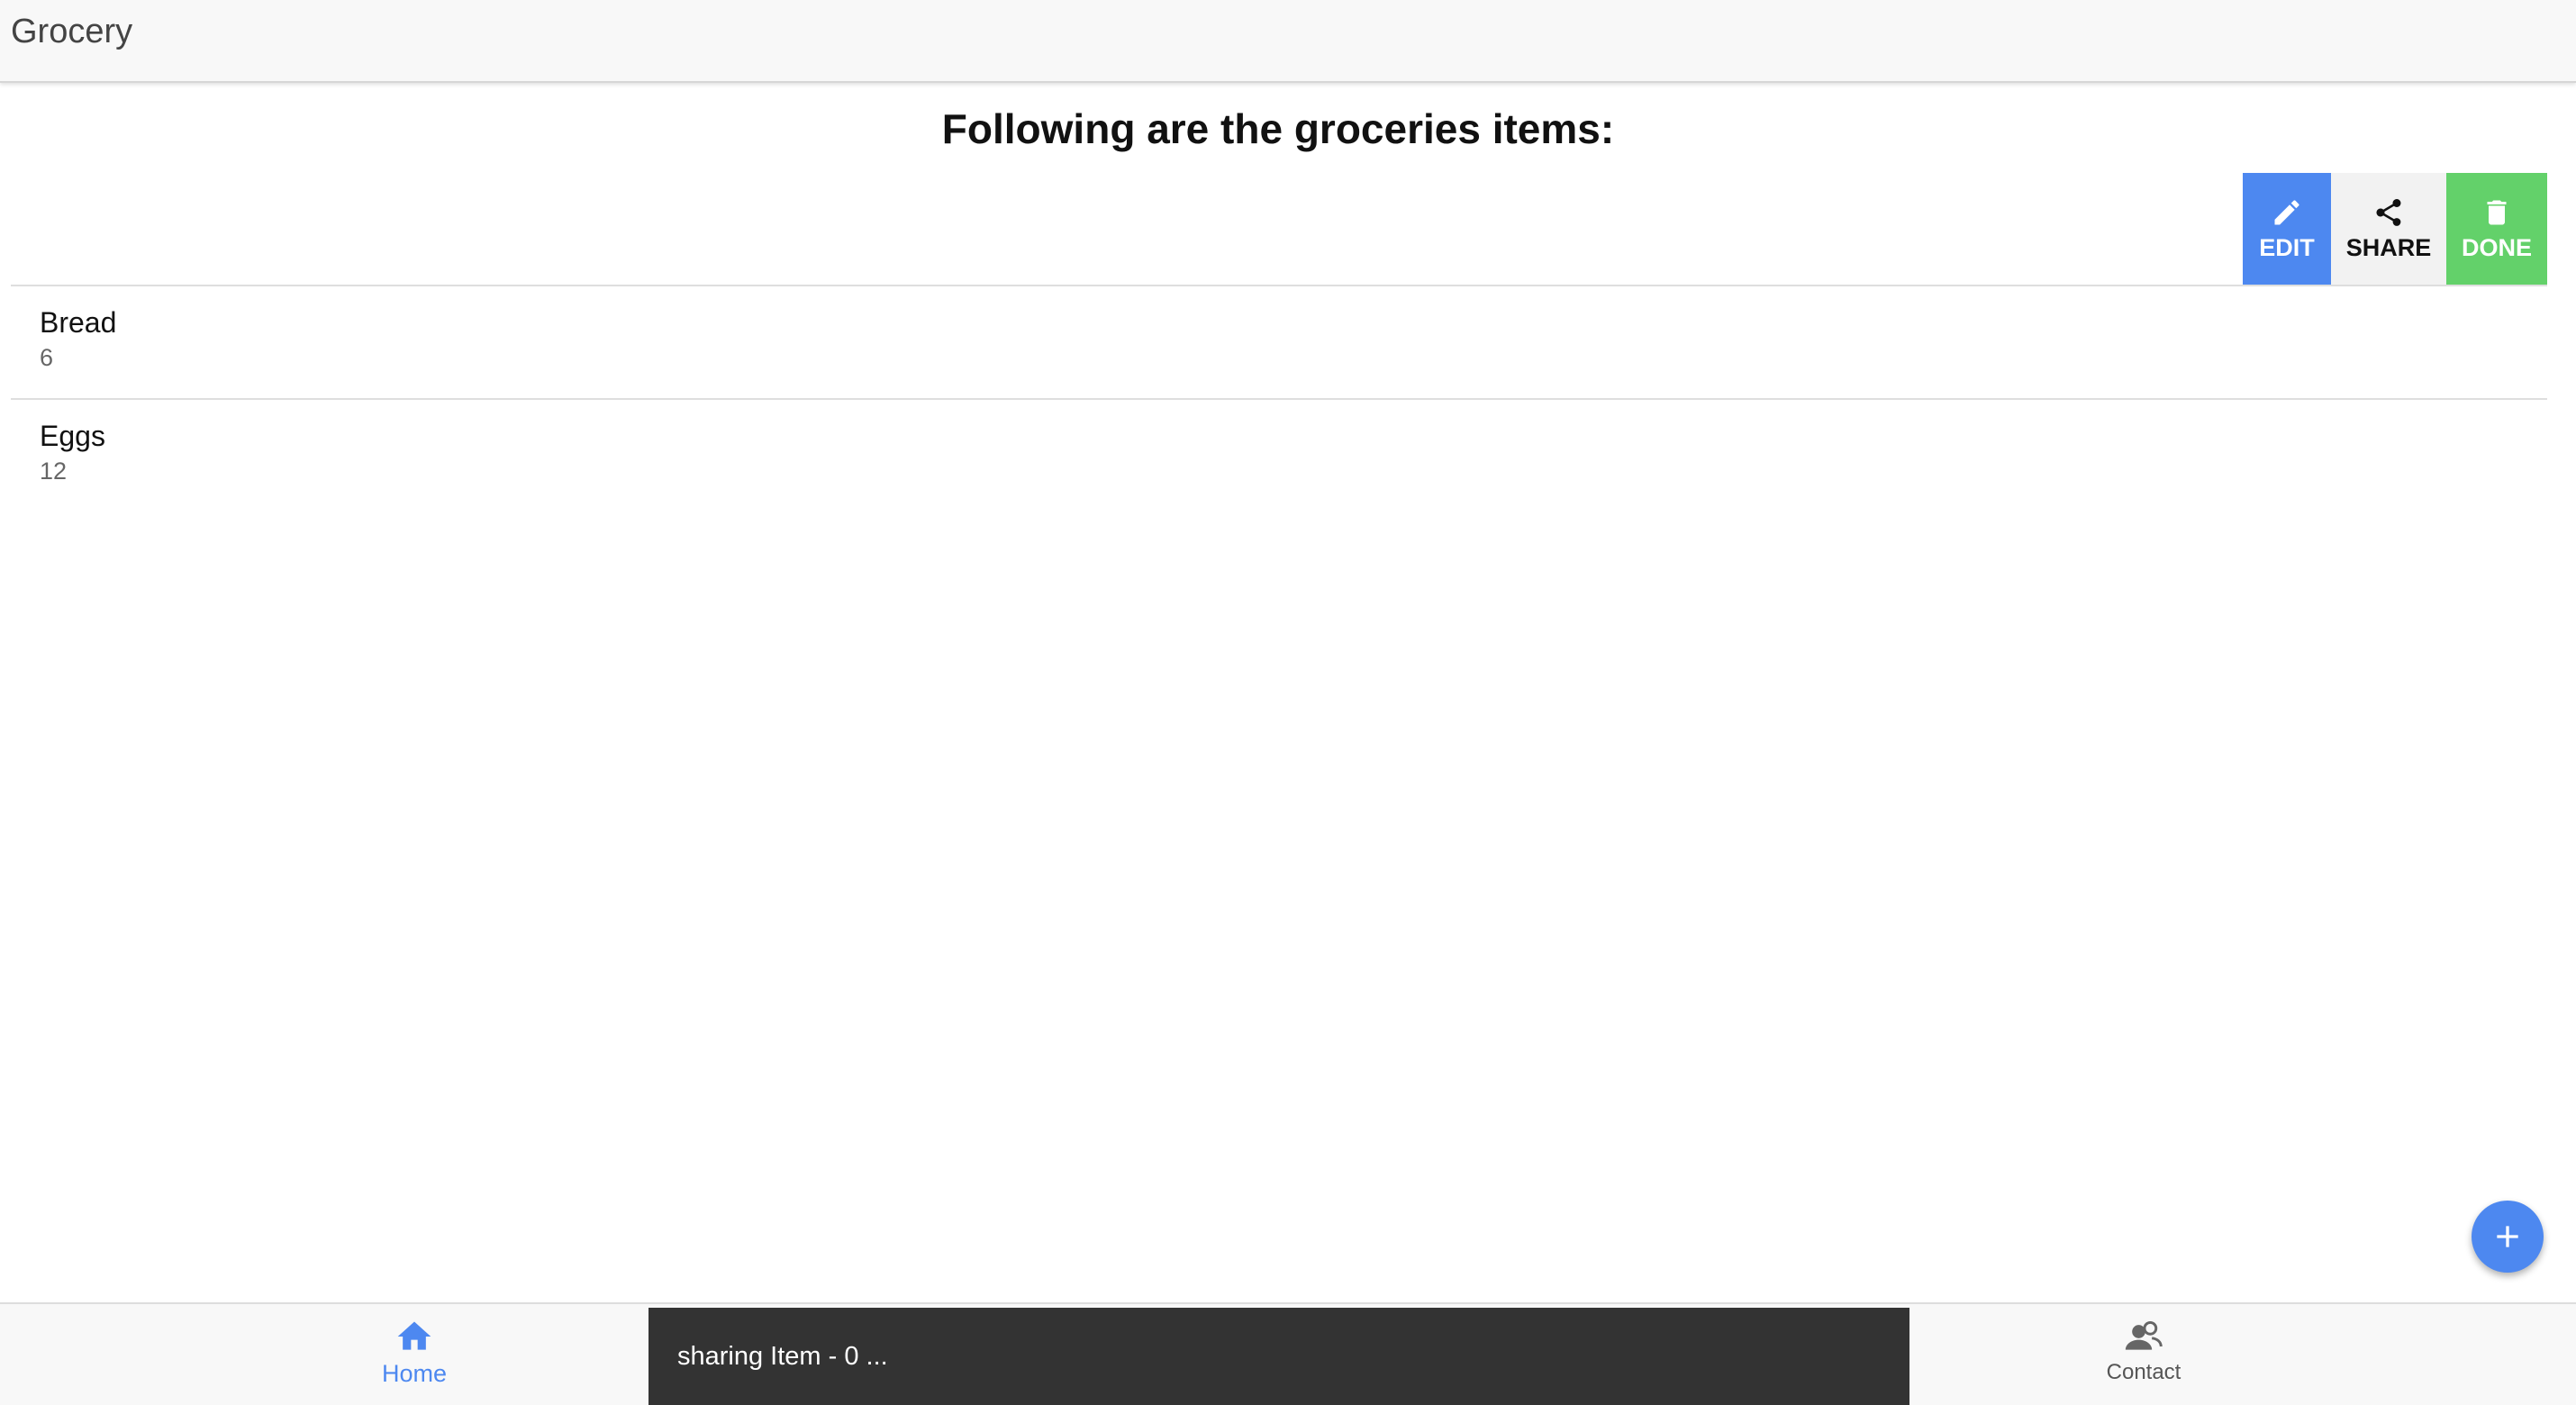 This screenshot has height=1405, width=2576. I want to click on done-button: DONE, so click(2496, 229).